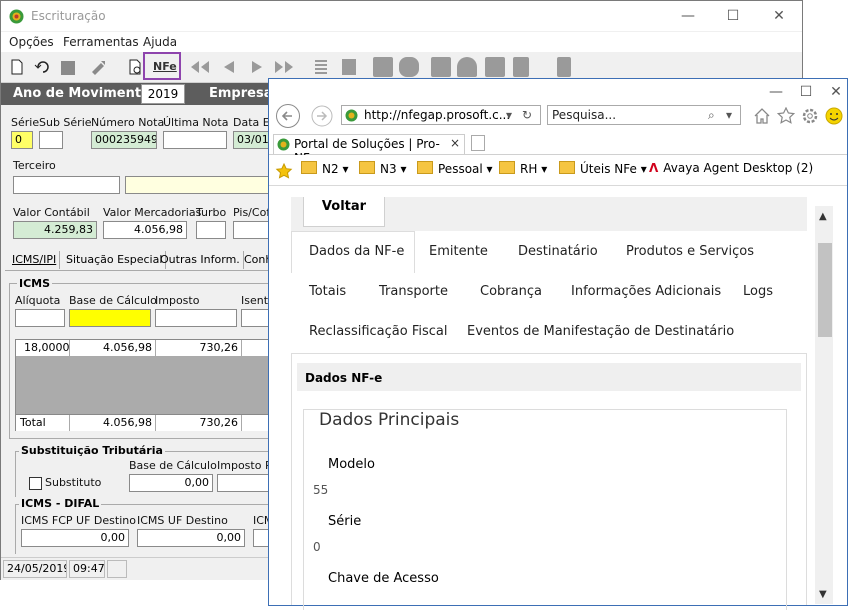 This screenshot has width=848, height=610. I want to click on tab-informacoes-adicionais: Informações Adicionais, so click(646, 291).